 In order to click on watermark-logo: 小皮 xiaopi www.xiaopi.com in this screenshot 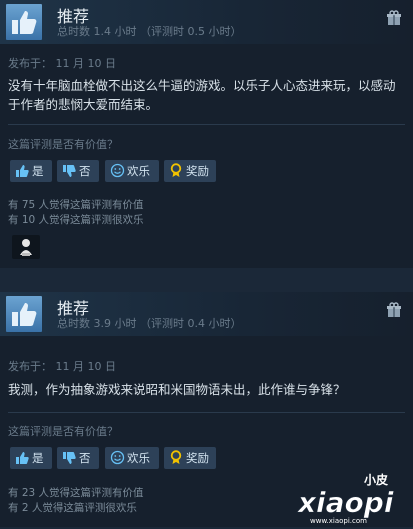, I will do `click(353, 497)`.